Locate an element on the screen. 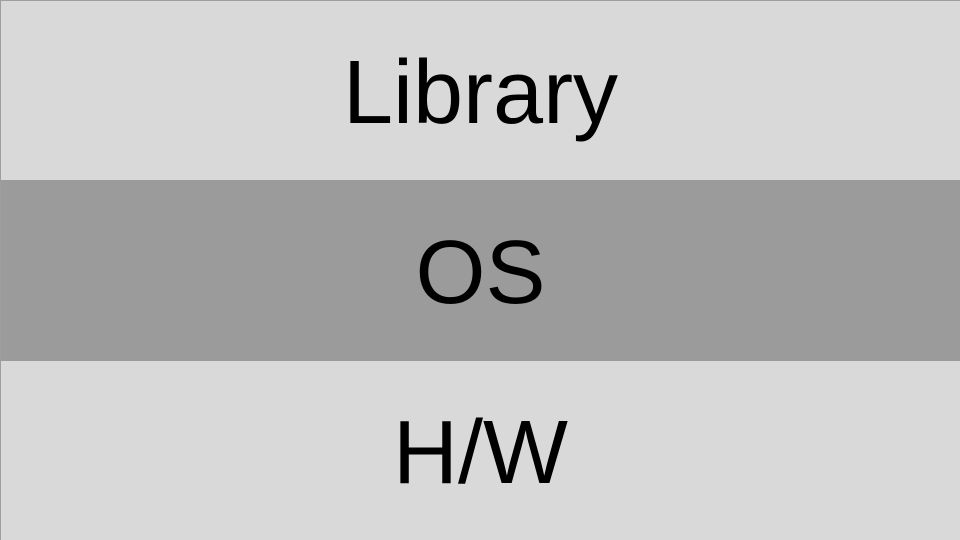 Image resolution: width=960 pixels, height=540 pixels. library-layer-label: Library is located at coordinates (480, 92).